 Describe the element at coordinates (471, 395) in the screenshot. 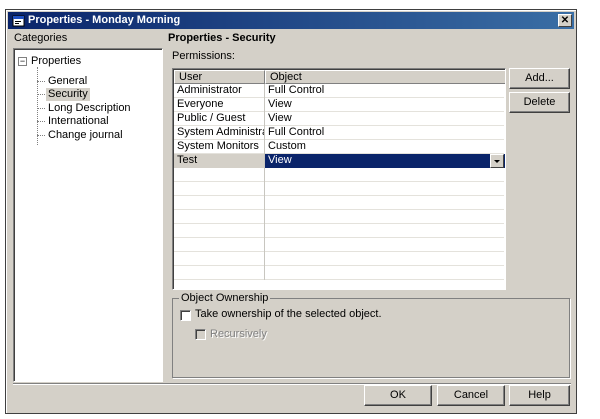

I see `cancel-button: Cancel` at that location.